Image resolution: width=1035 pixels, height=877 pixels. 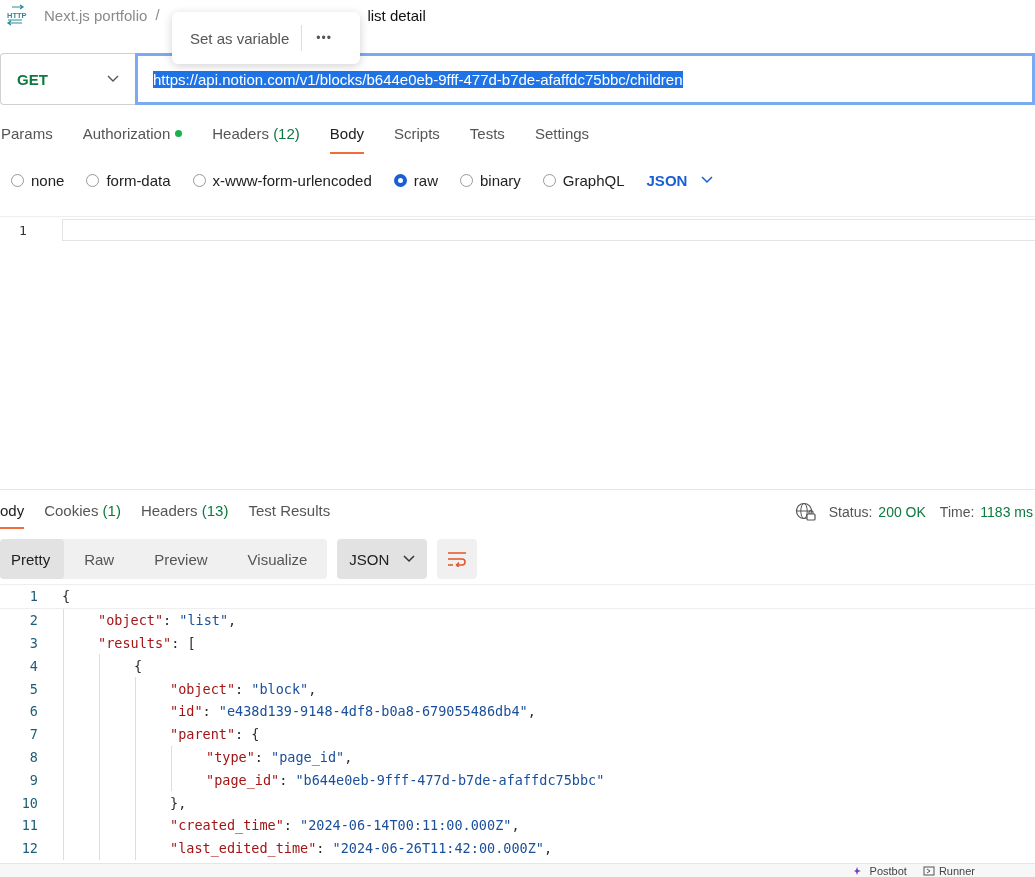 I want to click on code-line: "id": "e438d139-9148-4df8-b0a8-679055486db4",, so click(x=353, y=711).